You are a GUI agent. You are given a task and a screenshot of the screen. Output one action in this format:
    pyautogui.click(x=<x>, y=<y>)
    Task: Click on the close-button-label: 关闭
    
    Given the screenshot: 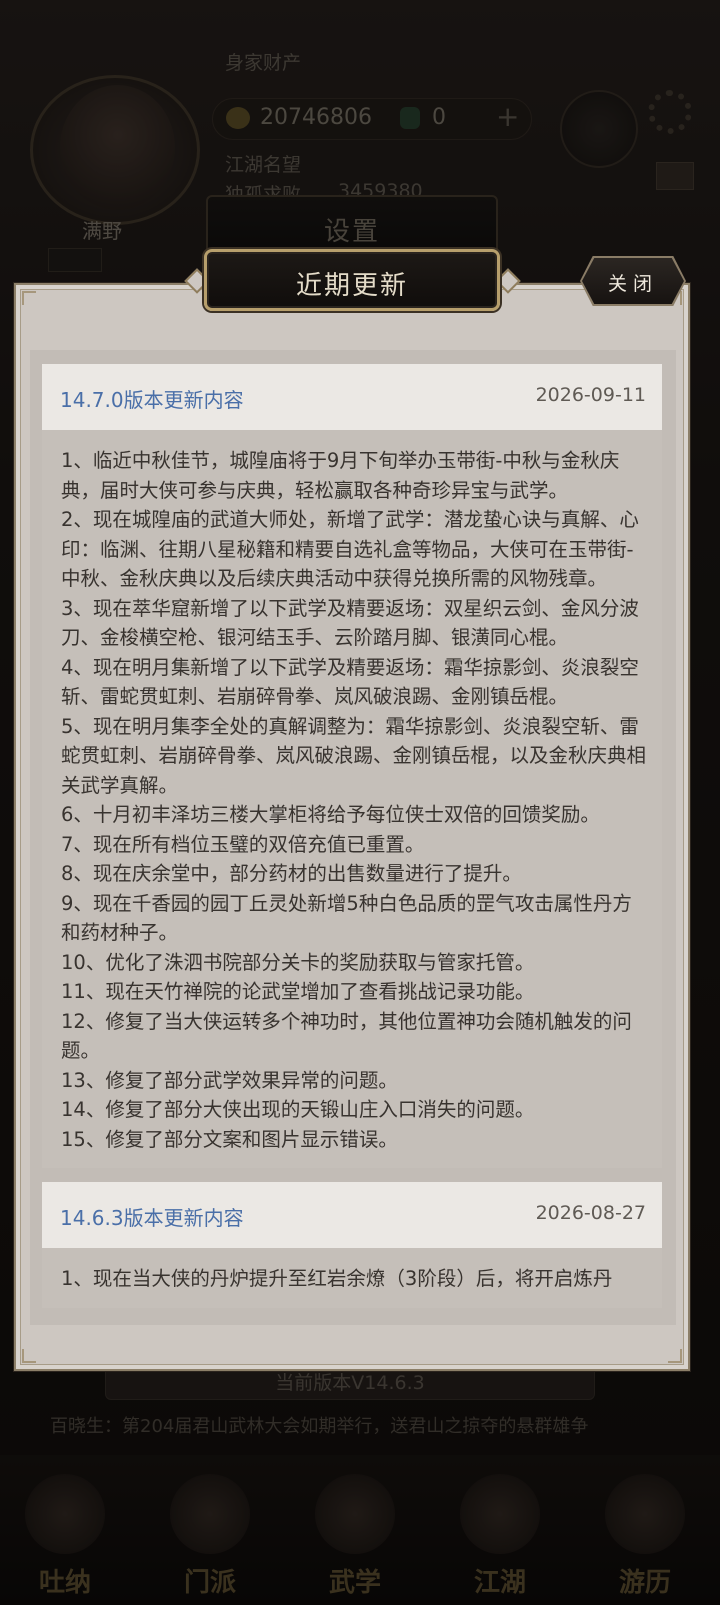 What is the action you would take?
    pyautogui.click(x=632, y=284)
    